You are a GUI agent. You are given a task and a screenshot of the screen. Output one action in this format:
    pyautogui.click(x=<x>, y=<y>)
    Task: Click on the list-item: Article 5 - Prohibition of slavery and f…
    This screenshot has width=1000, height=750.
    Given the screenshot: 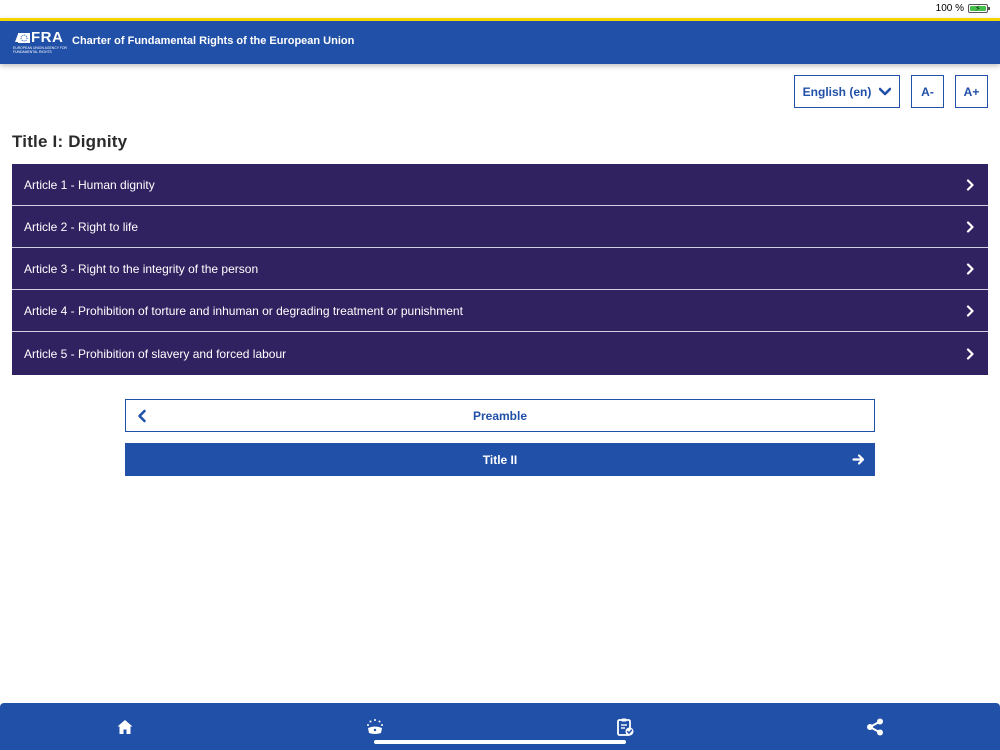 What is the action you would take?
    pyautogui.click(x=500, y=353)
    